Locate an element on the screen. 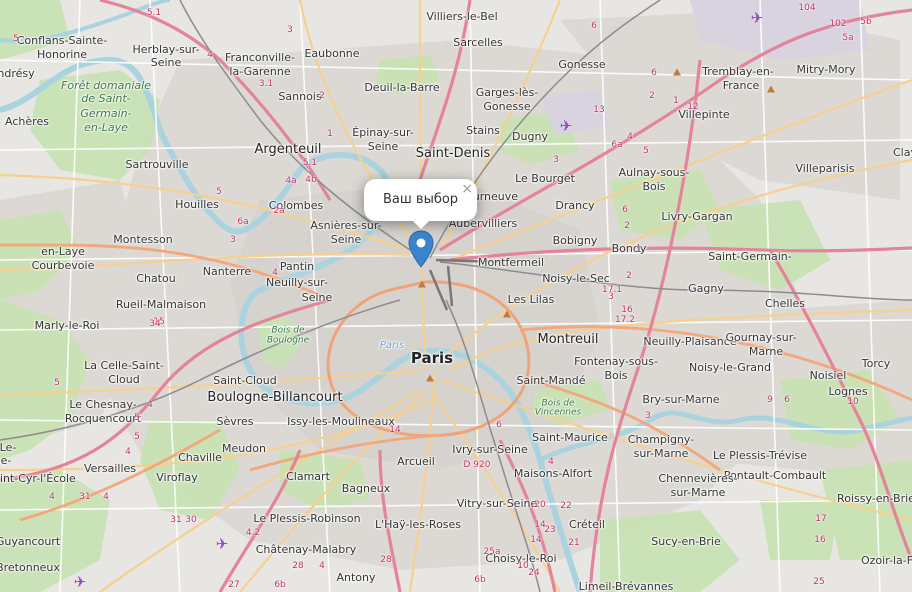 This screenshot has width=912, height=592. road-number-label: 1 is located at coordinates (330, 134).